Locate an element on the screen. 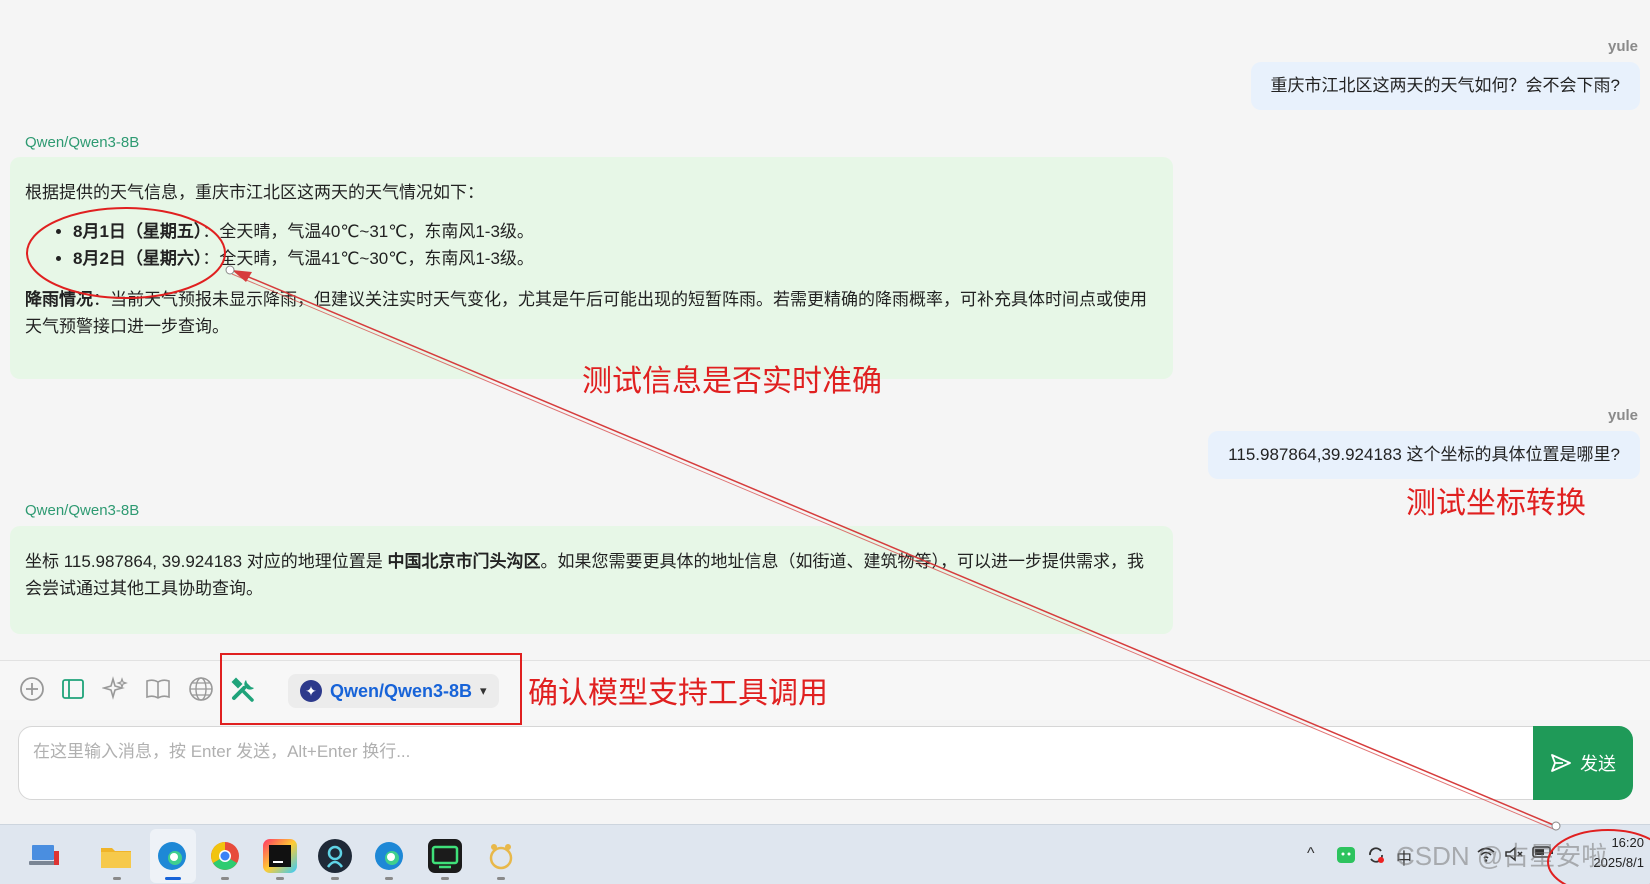 This screenshot has width=1650, height=884. book-icon is located at coordinates (158, 691).